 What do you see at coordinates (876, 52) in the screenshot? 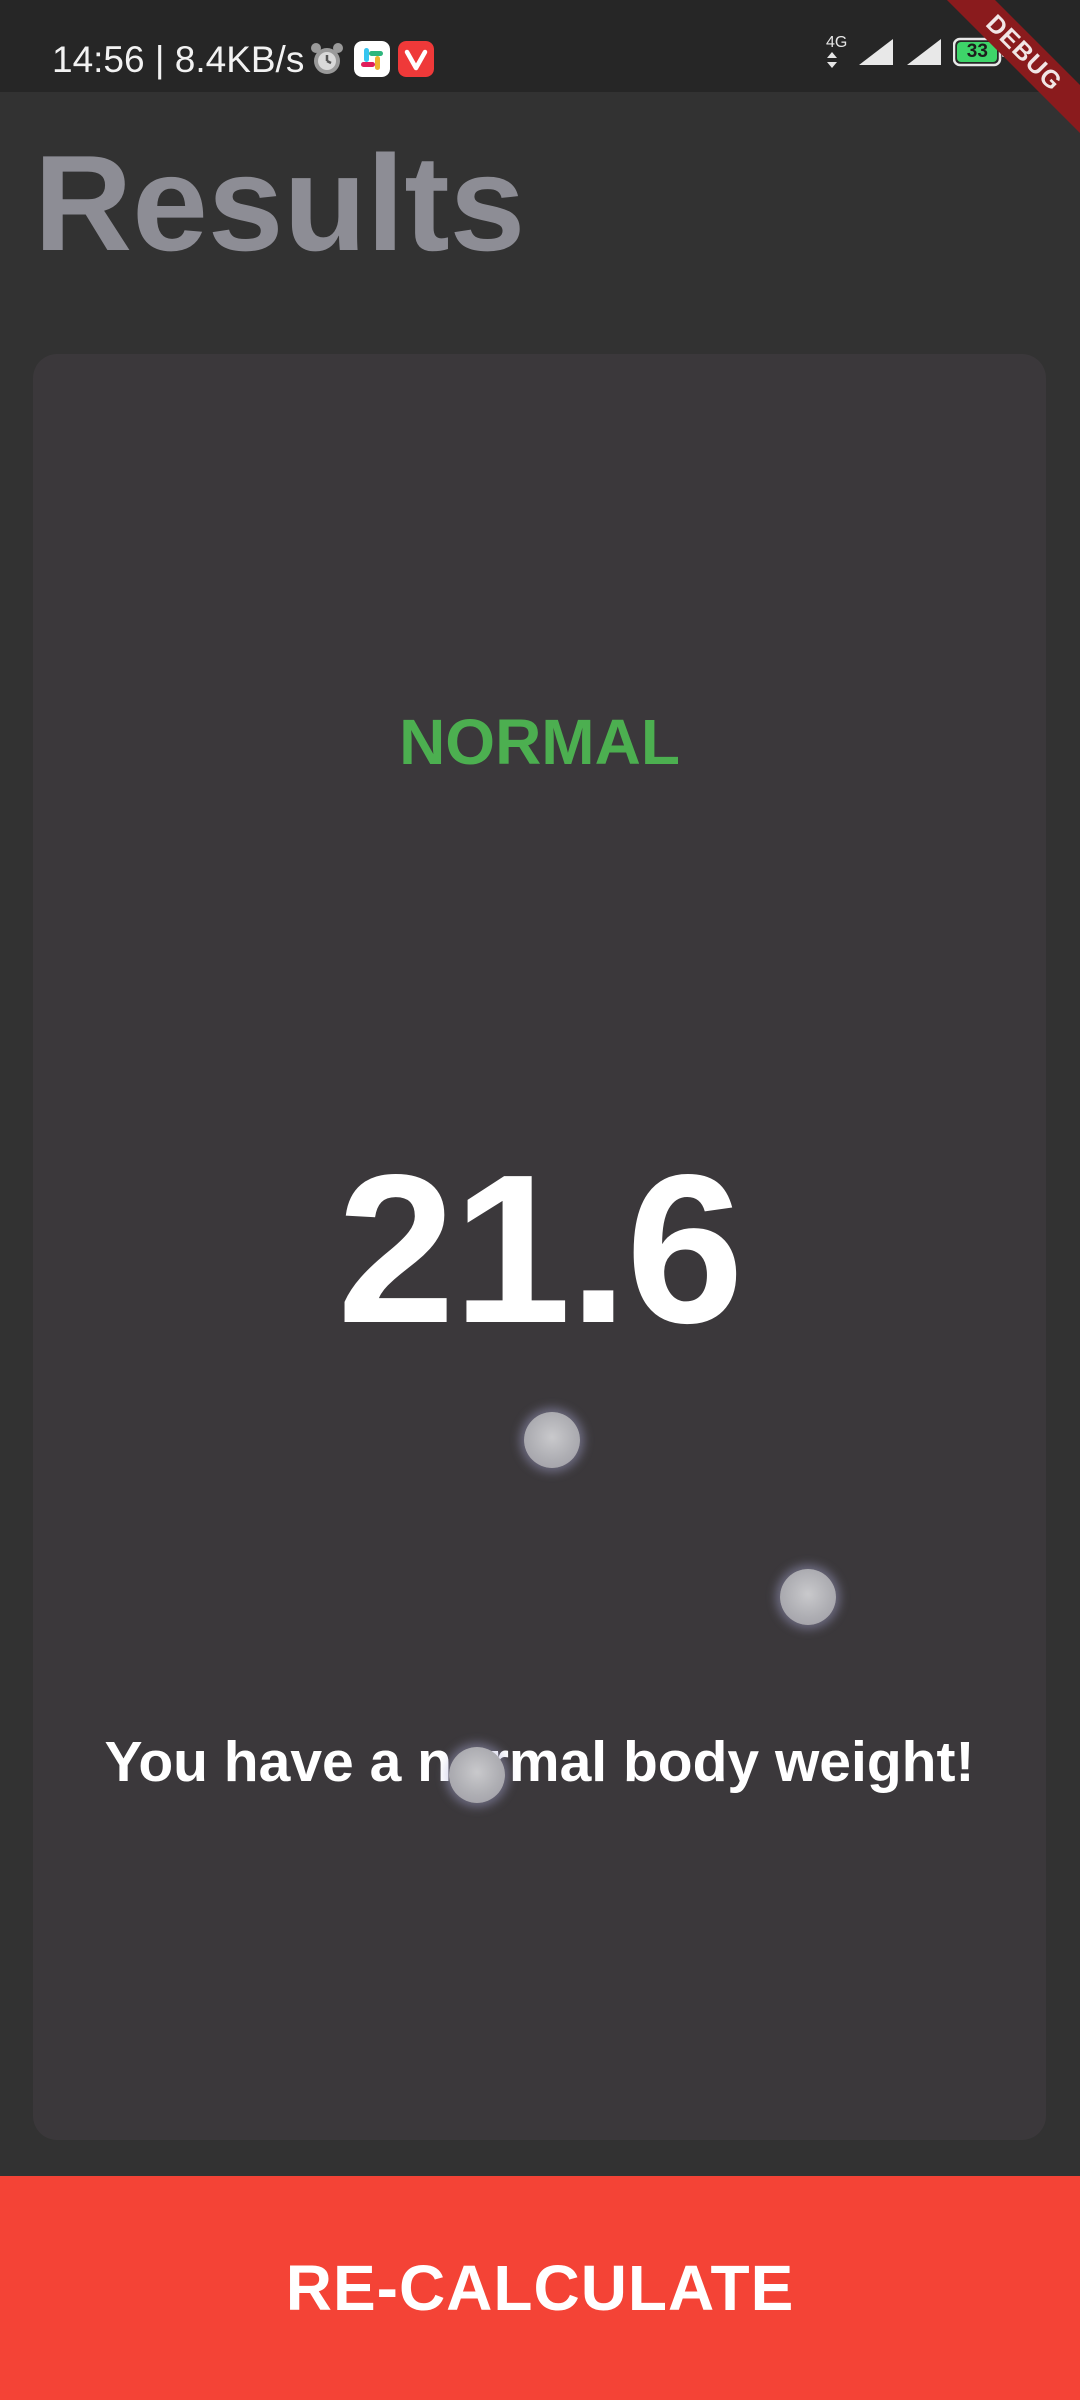
I see `signal-icon` at bounding box center [876, 52].